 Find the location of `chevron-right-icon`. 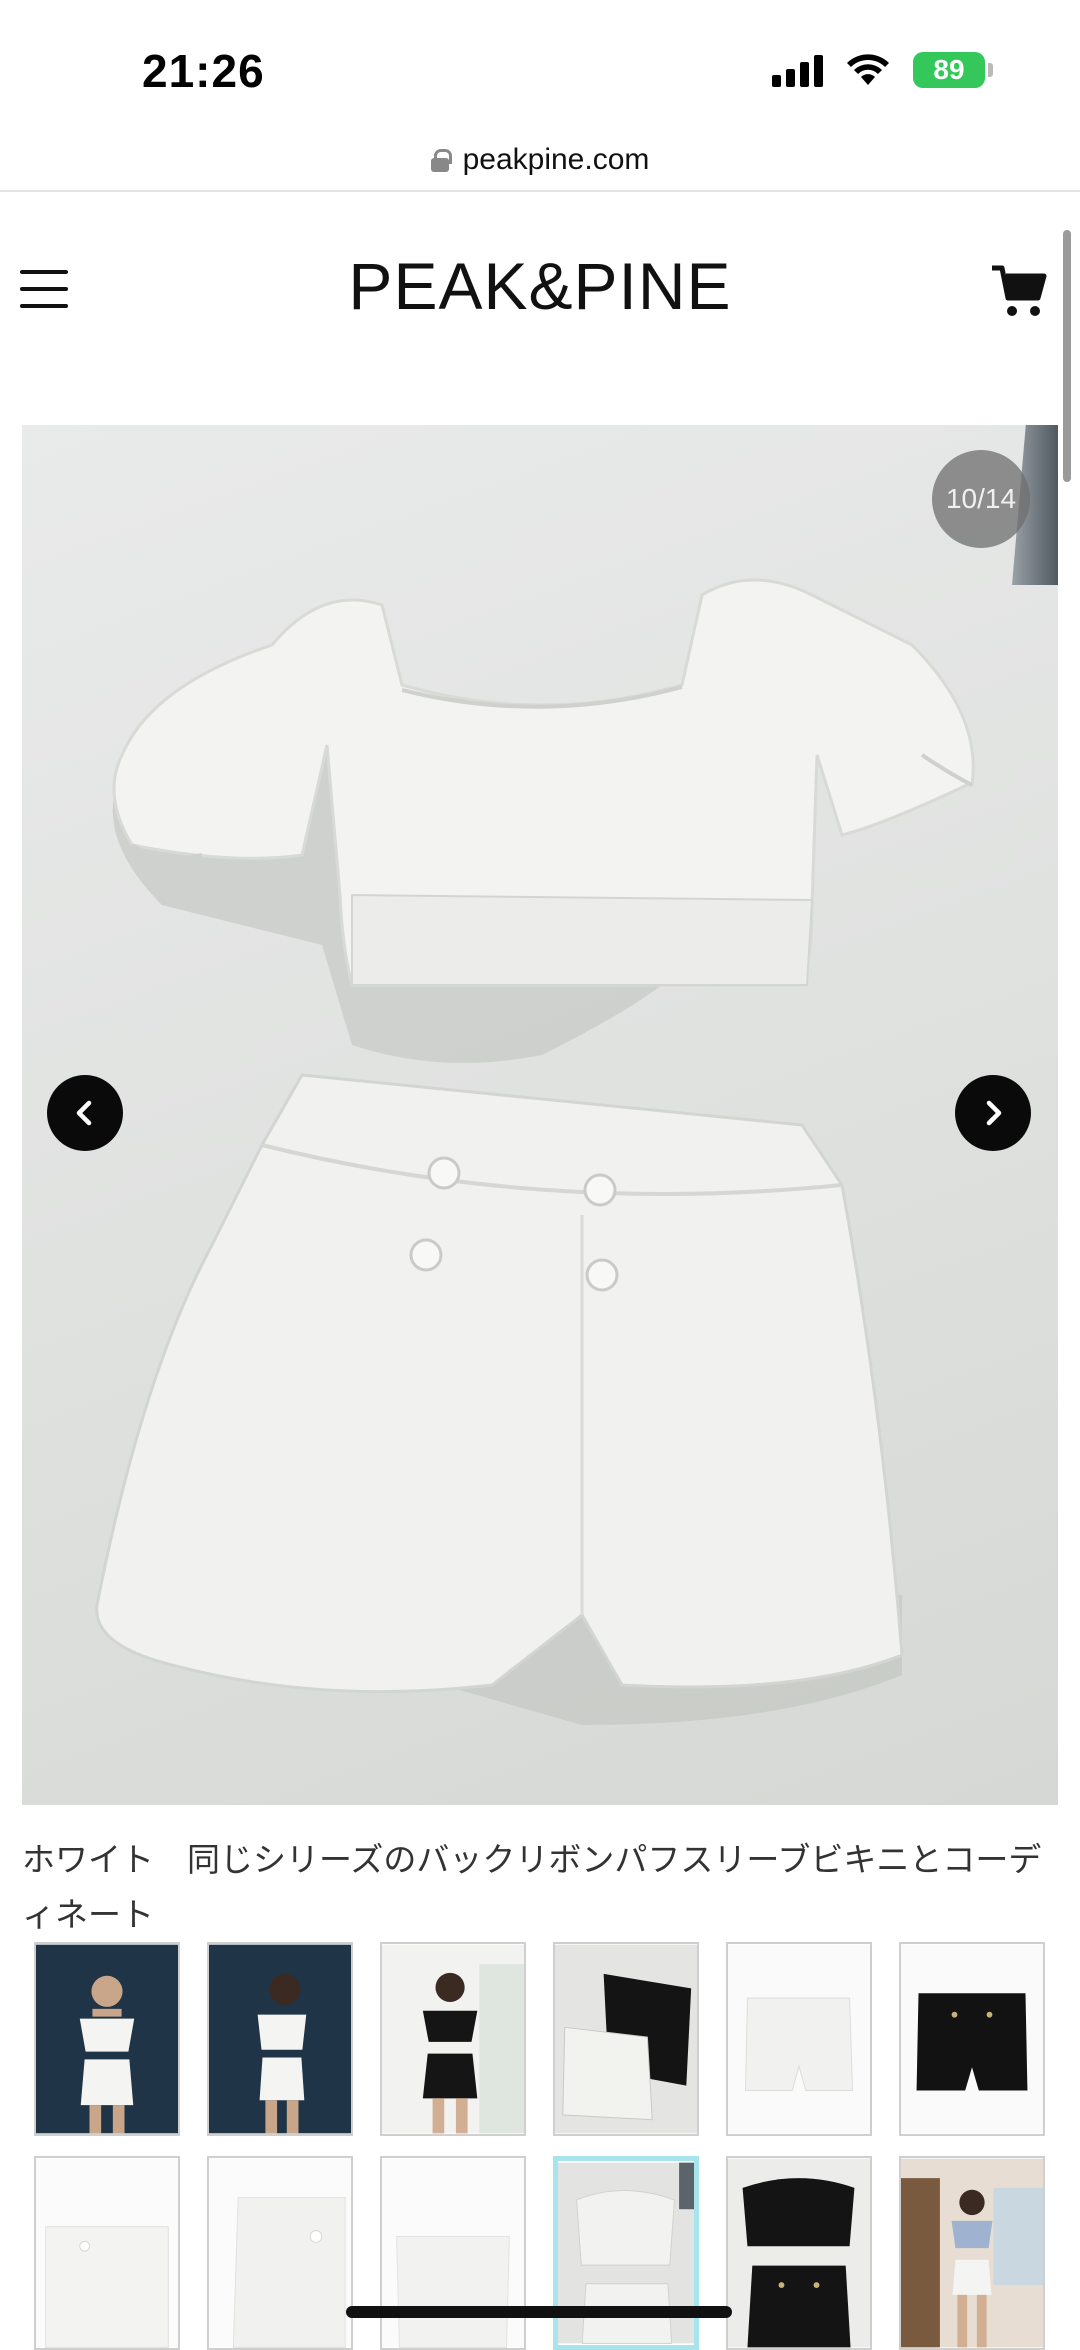

chevron-right-icon is located at coordinates (994, 1113).